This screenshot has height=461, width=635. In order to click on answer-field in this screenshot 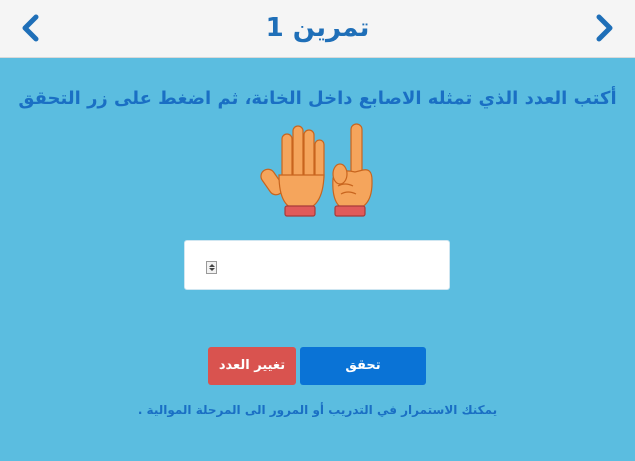, I will do `click(317, 265)`.